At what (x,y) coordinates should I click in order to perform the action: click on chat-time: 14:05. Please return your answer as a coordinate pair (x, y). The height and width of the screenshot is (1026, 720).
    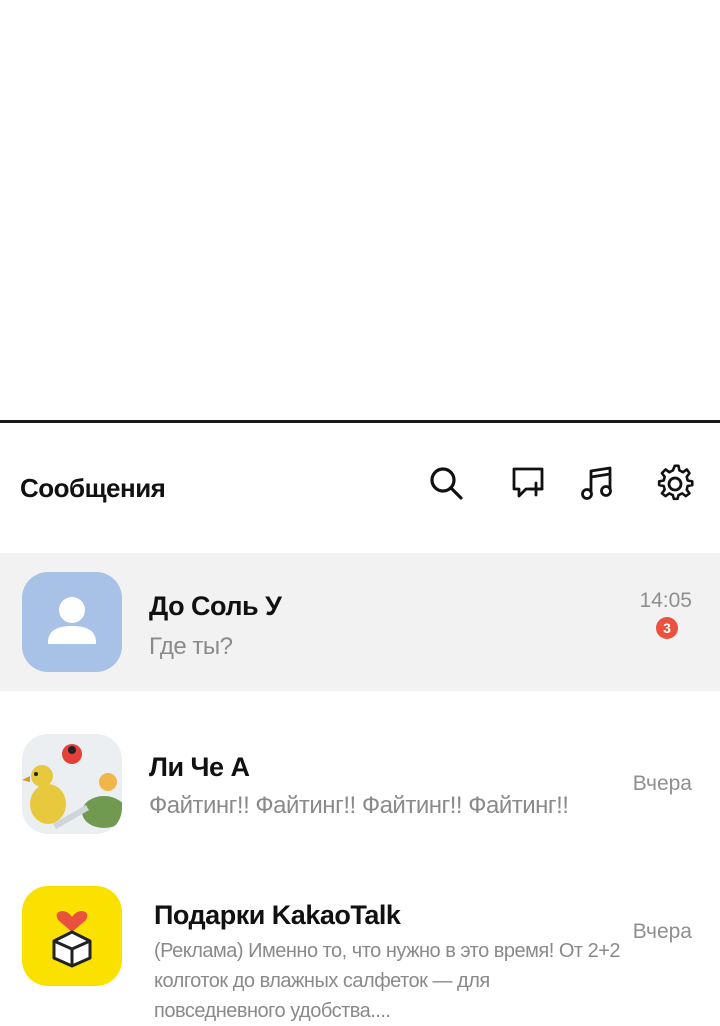
    Looking at the image, I should click on (665, 600).